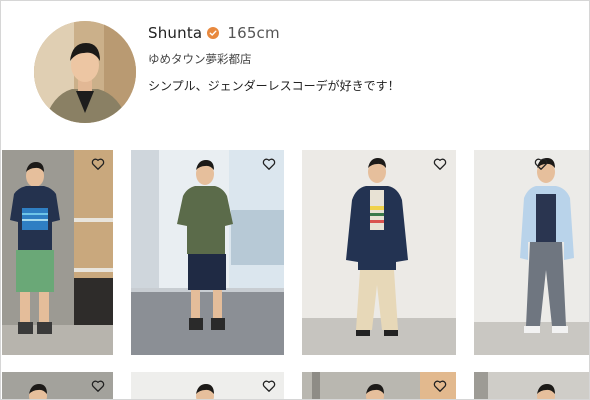 The image size is (590, 400). I want to click on profile-name-row: Shunta 165cm, so click(214, 33).